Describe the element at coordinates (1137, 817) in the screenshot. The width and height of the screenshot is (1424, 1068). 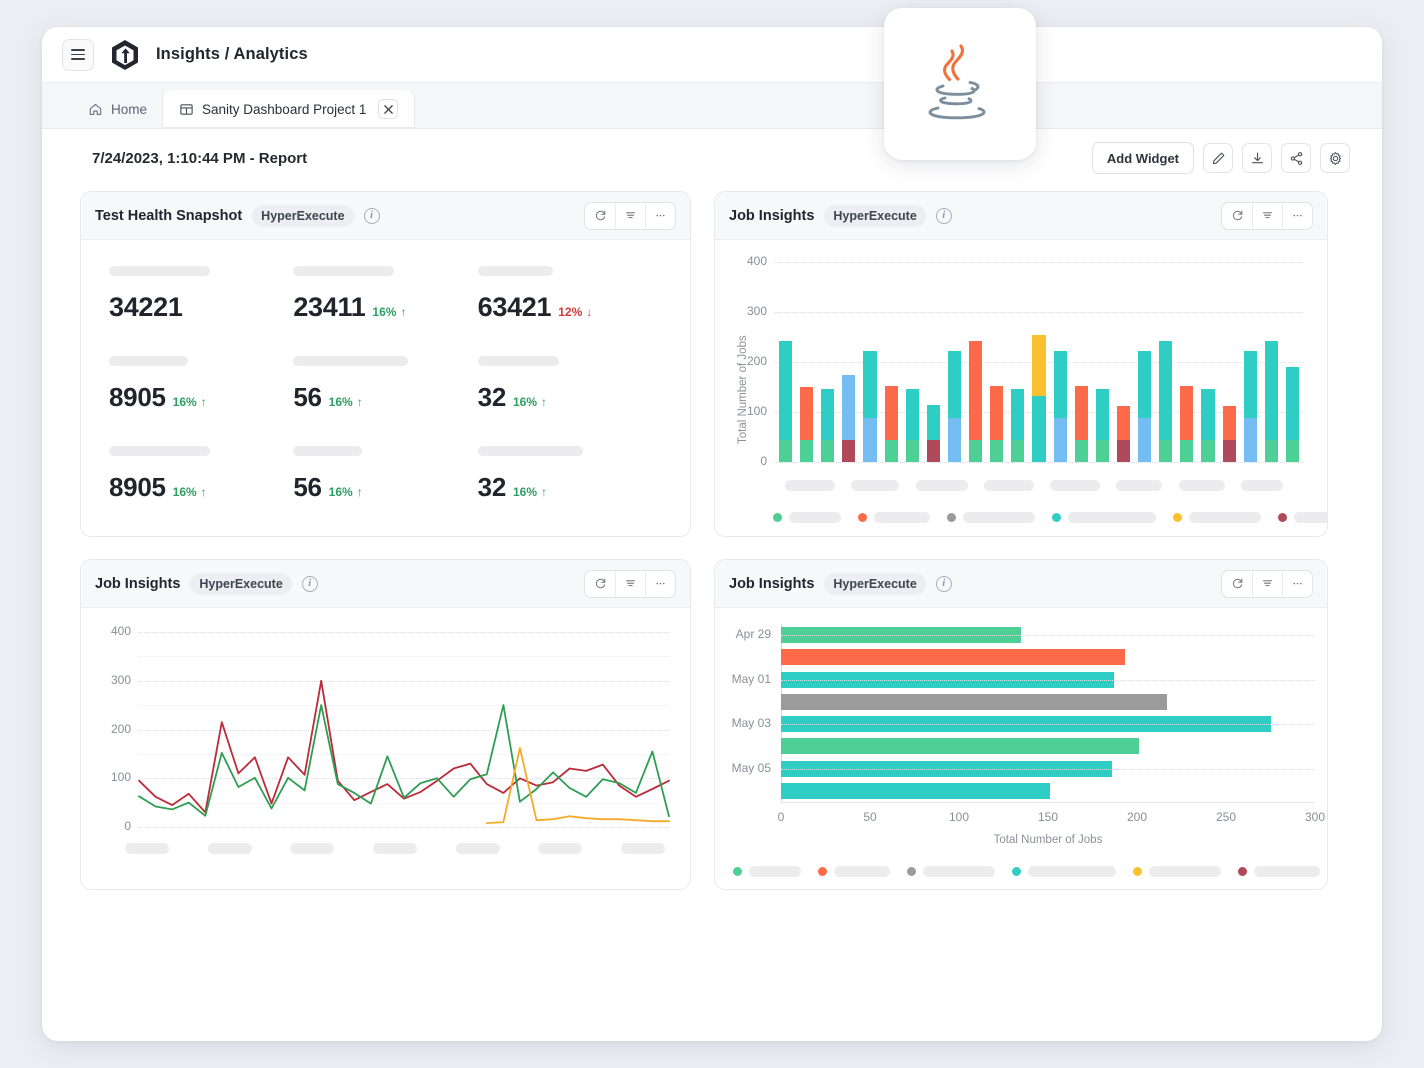
I see `x-tick-label: 200` at that location.